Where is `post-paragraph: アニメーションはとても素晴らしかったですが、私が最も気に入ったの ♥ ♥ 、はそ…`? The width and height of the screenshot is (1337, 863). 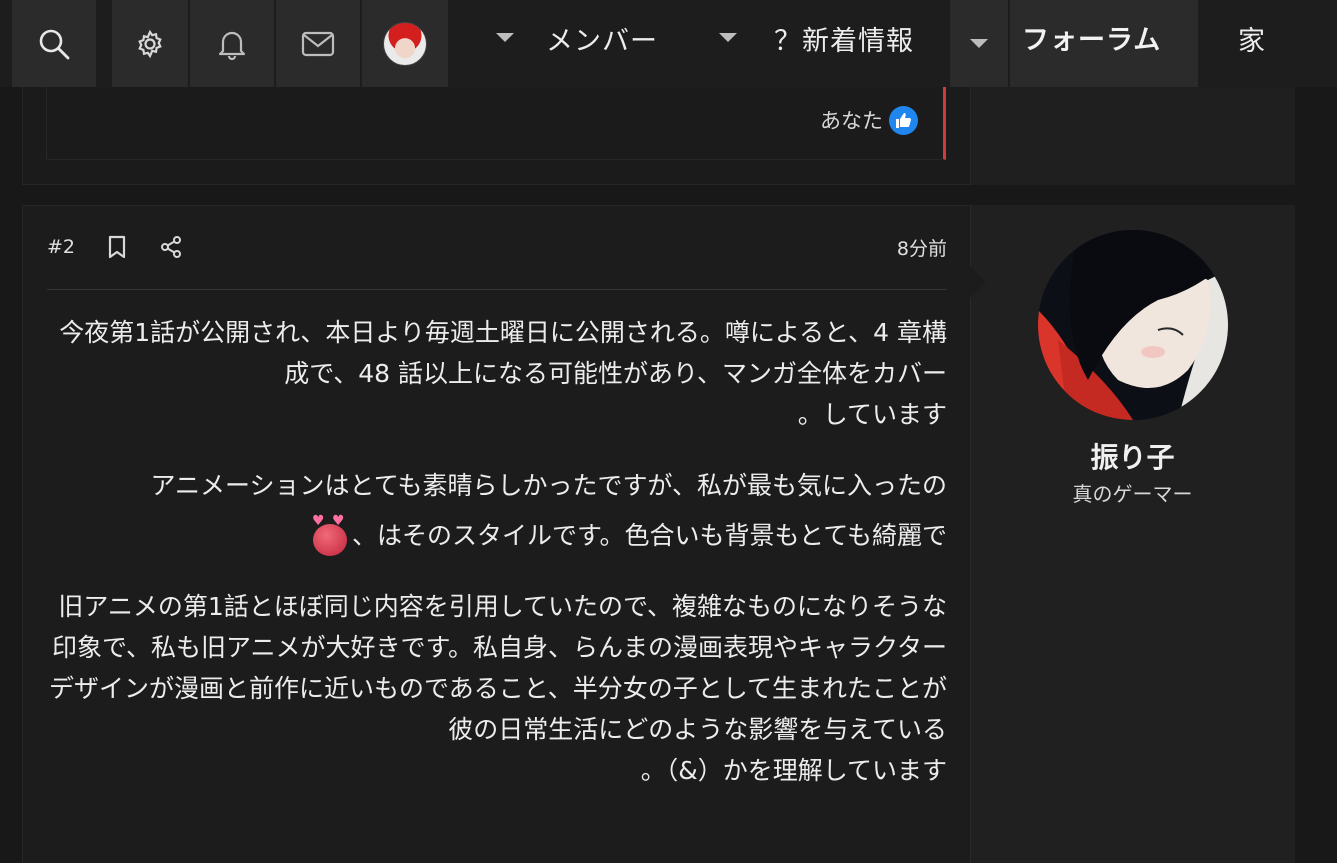 post-paragraph: アニメーションはとても素晴らしかったですが、私が最も気に入ったの ♥ ♥ 、はそ… is located at coordinates (497, 510).